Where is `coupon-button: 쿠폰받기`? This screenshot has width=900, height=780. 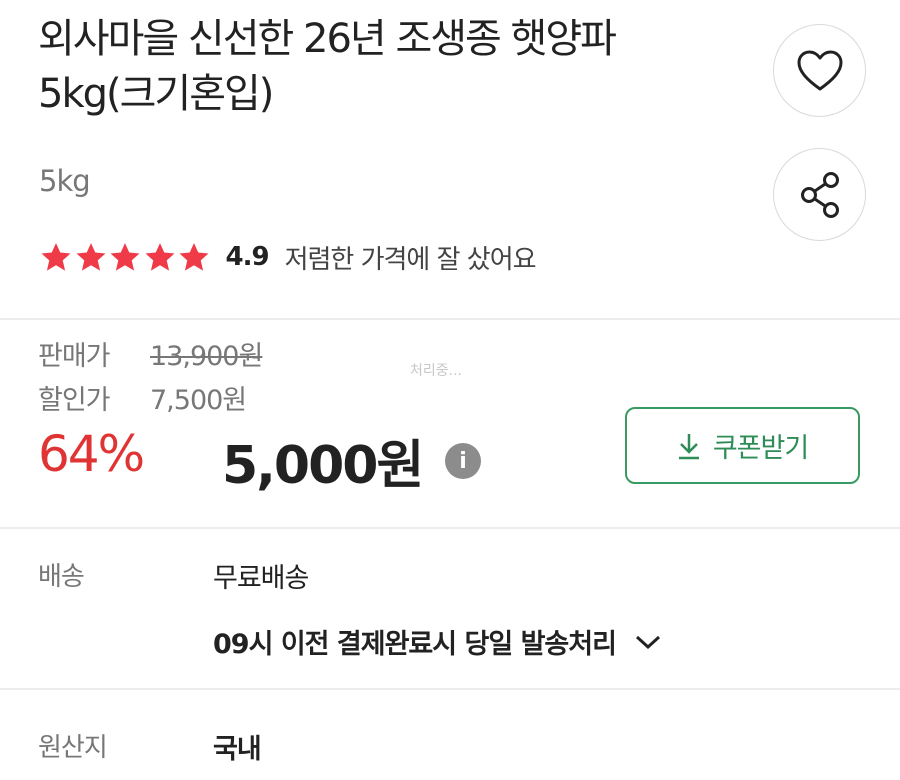 coupon-button: 쿠폰받기 is located at coordinates (742, 445).